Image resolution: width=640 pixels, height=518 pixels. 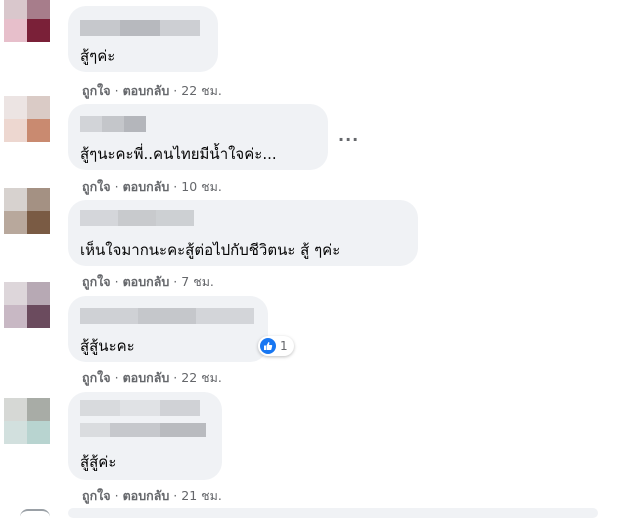 I want to click on reaction-count: 1, so click(x=284, y=346).